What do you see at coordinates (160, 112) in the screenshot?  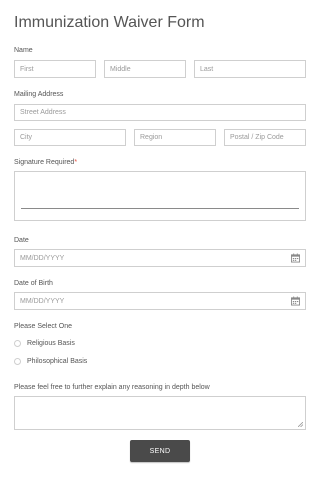 I see `street-address-input: Street Address` at bounding box center [160, 112].